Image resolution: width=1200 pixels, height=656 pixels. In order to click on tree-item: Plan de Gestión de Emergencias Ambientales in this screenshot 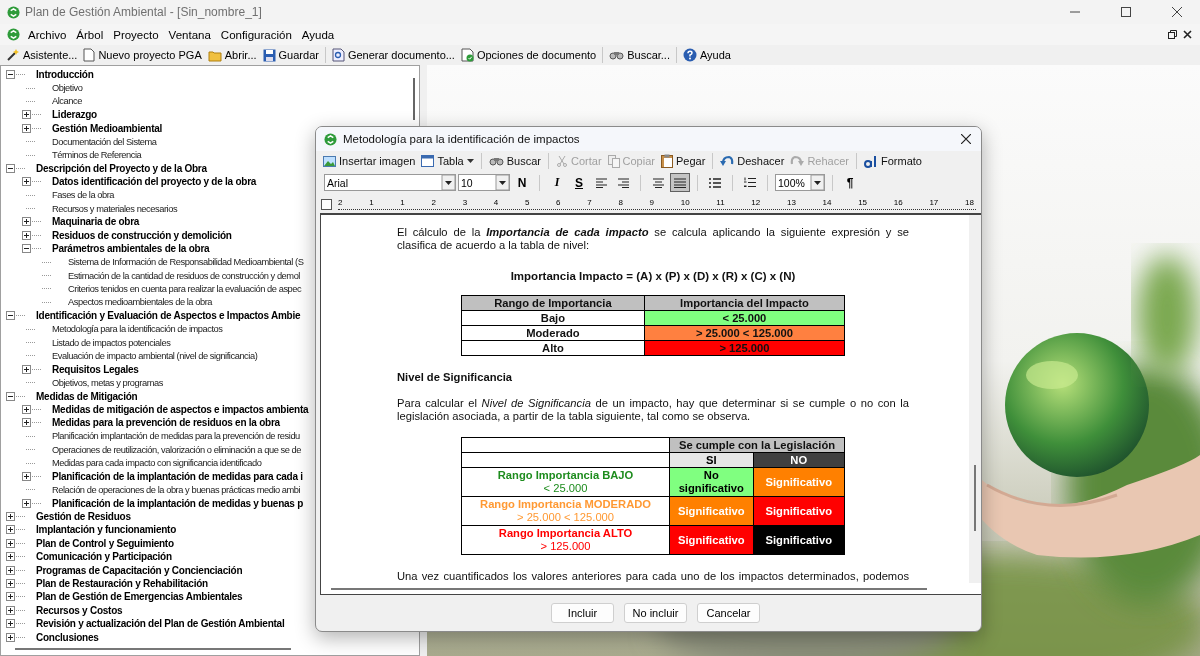, I will do `click(139, 597)`.